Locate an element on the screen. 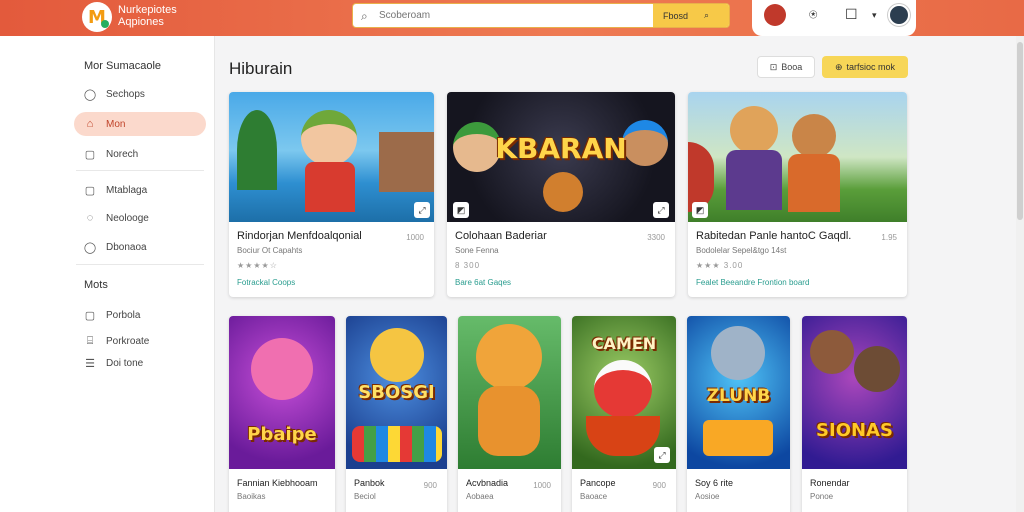  primary-action-label: tarfsioc mok is located at coordinates (871, 67).